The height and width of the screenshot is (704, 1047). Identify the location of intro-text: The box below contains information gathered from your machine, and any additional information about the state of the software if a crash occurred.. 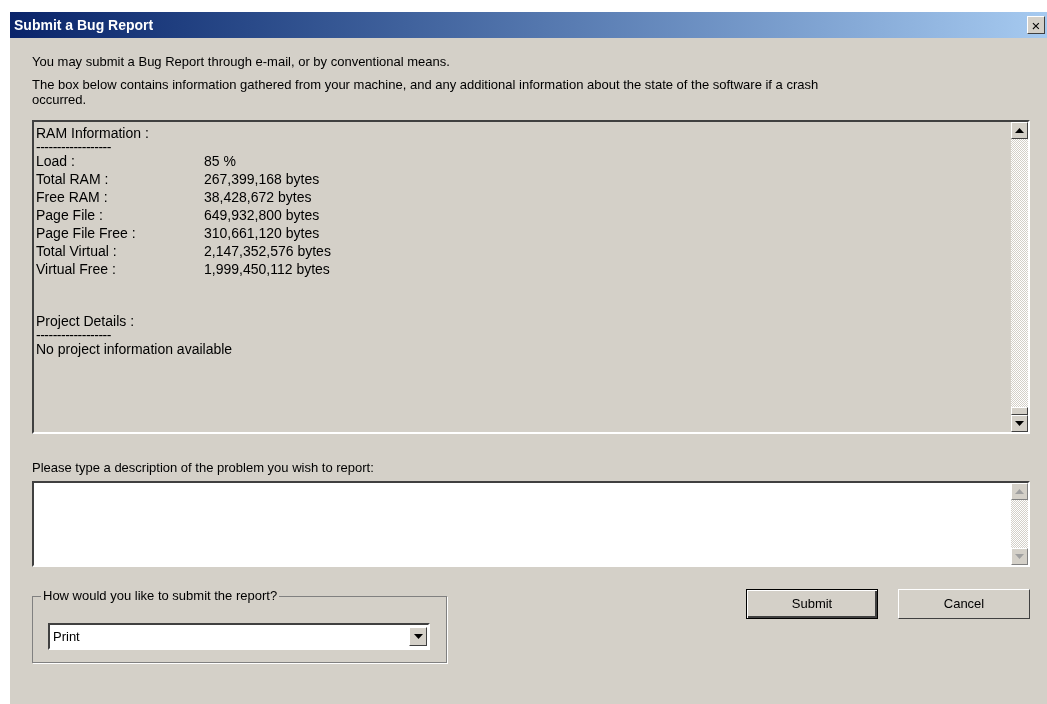
(426, 92).